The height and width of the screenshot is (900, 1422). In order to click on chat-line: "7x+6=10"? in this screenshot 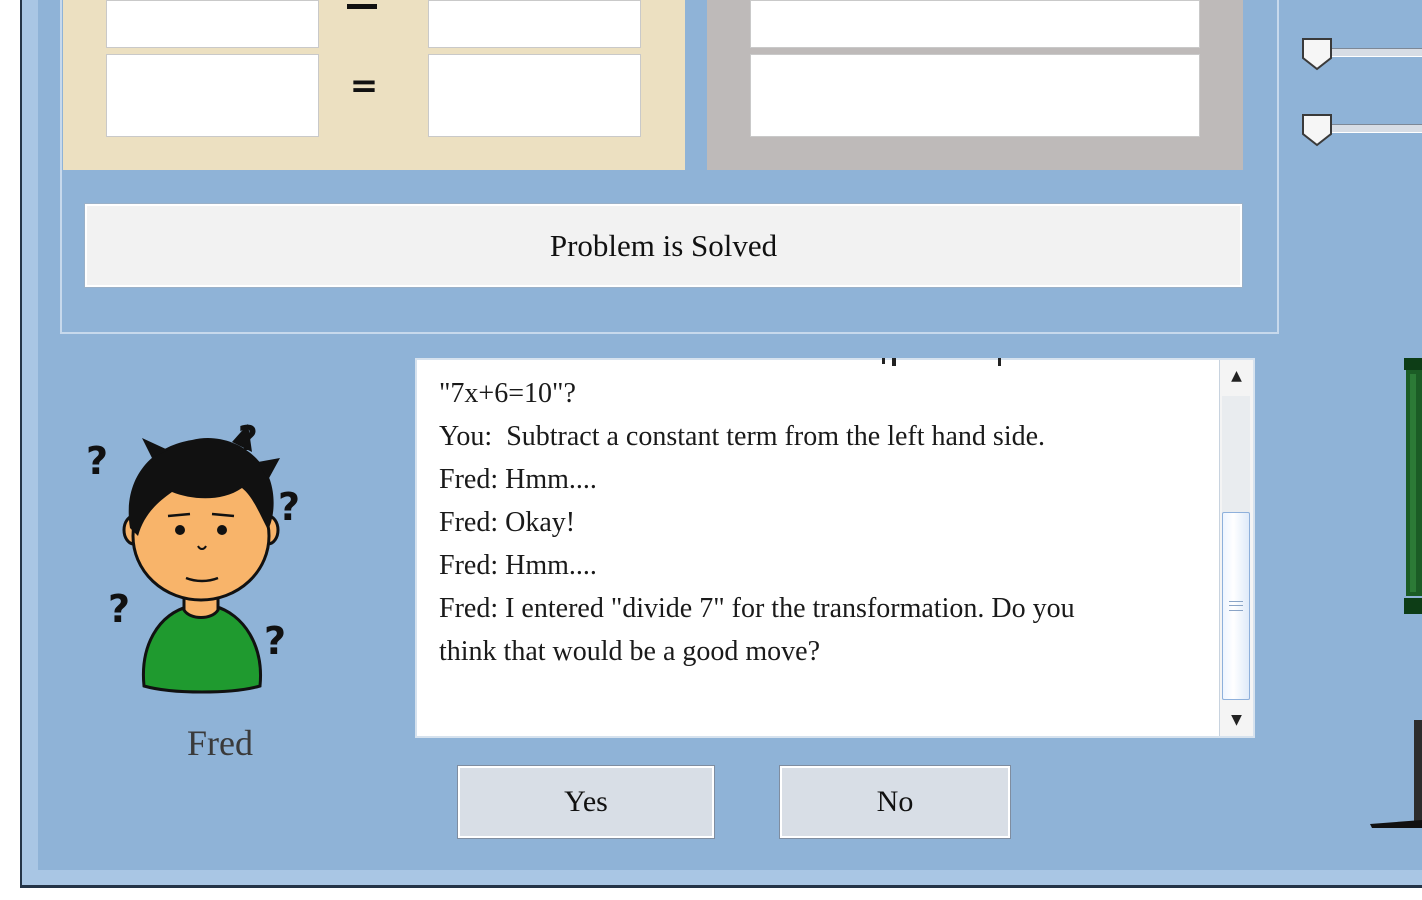, I will do `click(507, 393)`.